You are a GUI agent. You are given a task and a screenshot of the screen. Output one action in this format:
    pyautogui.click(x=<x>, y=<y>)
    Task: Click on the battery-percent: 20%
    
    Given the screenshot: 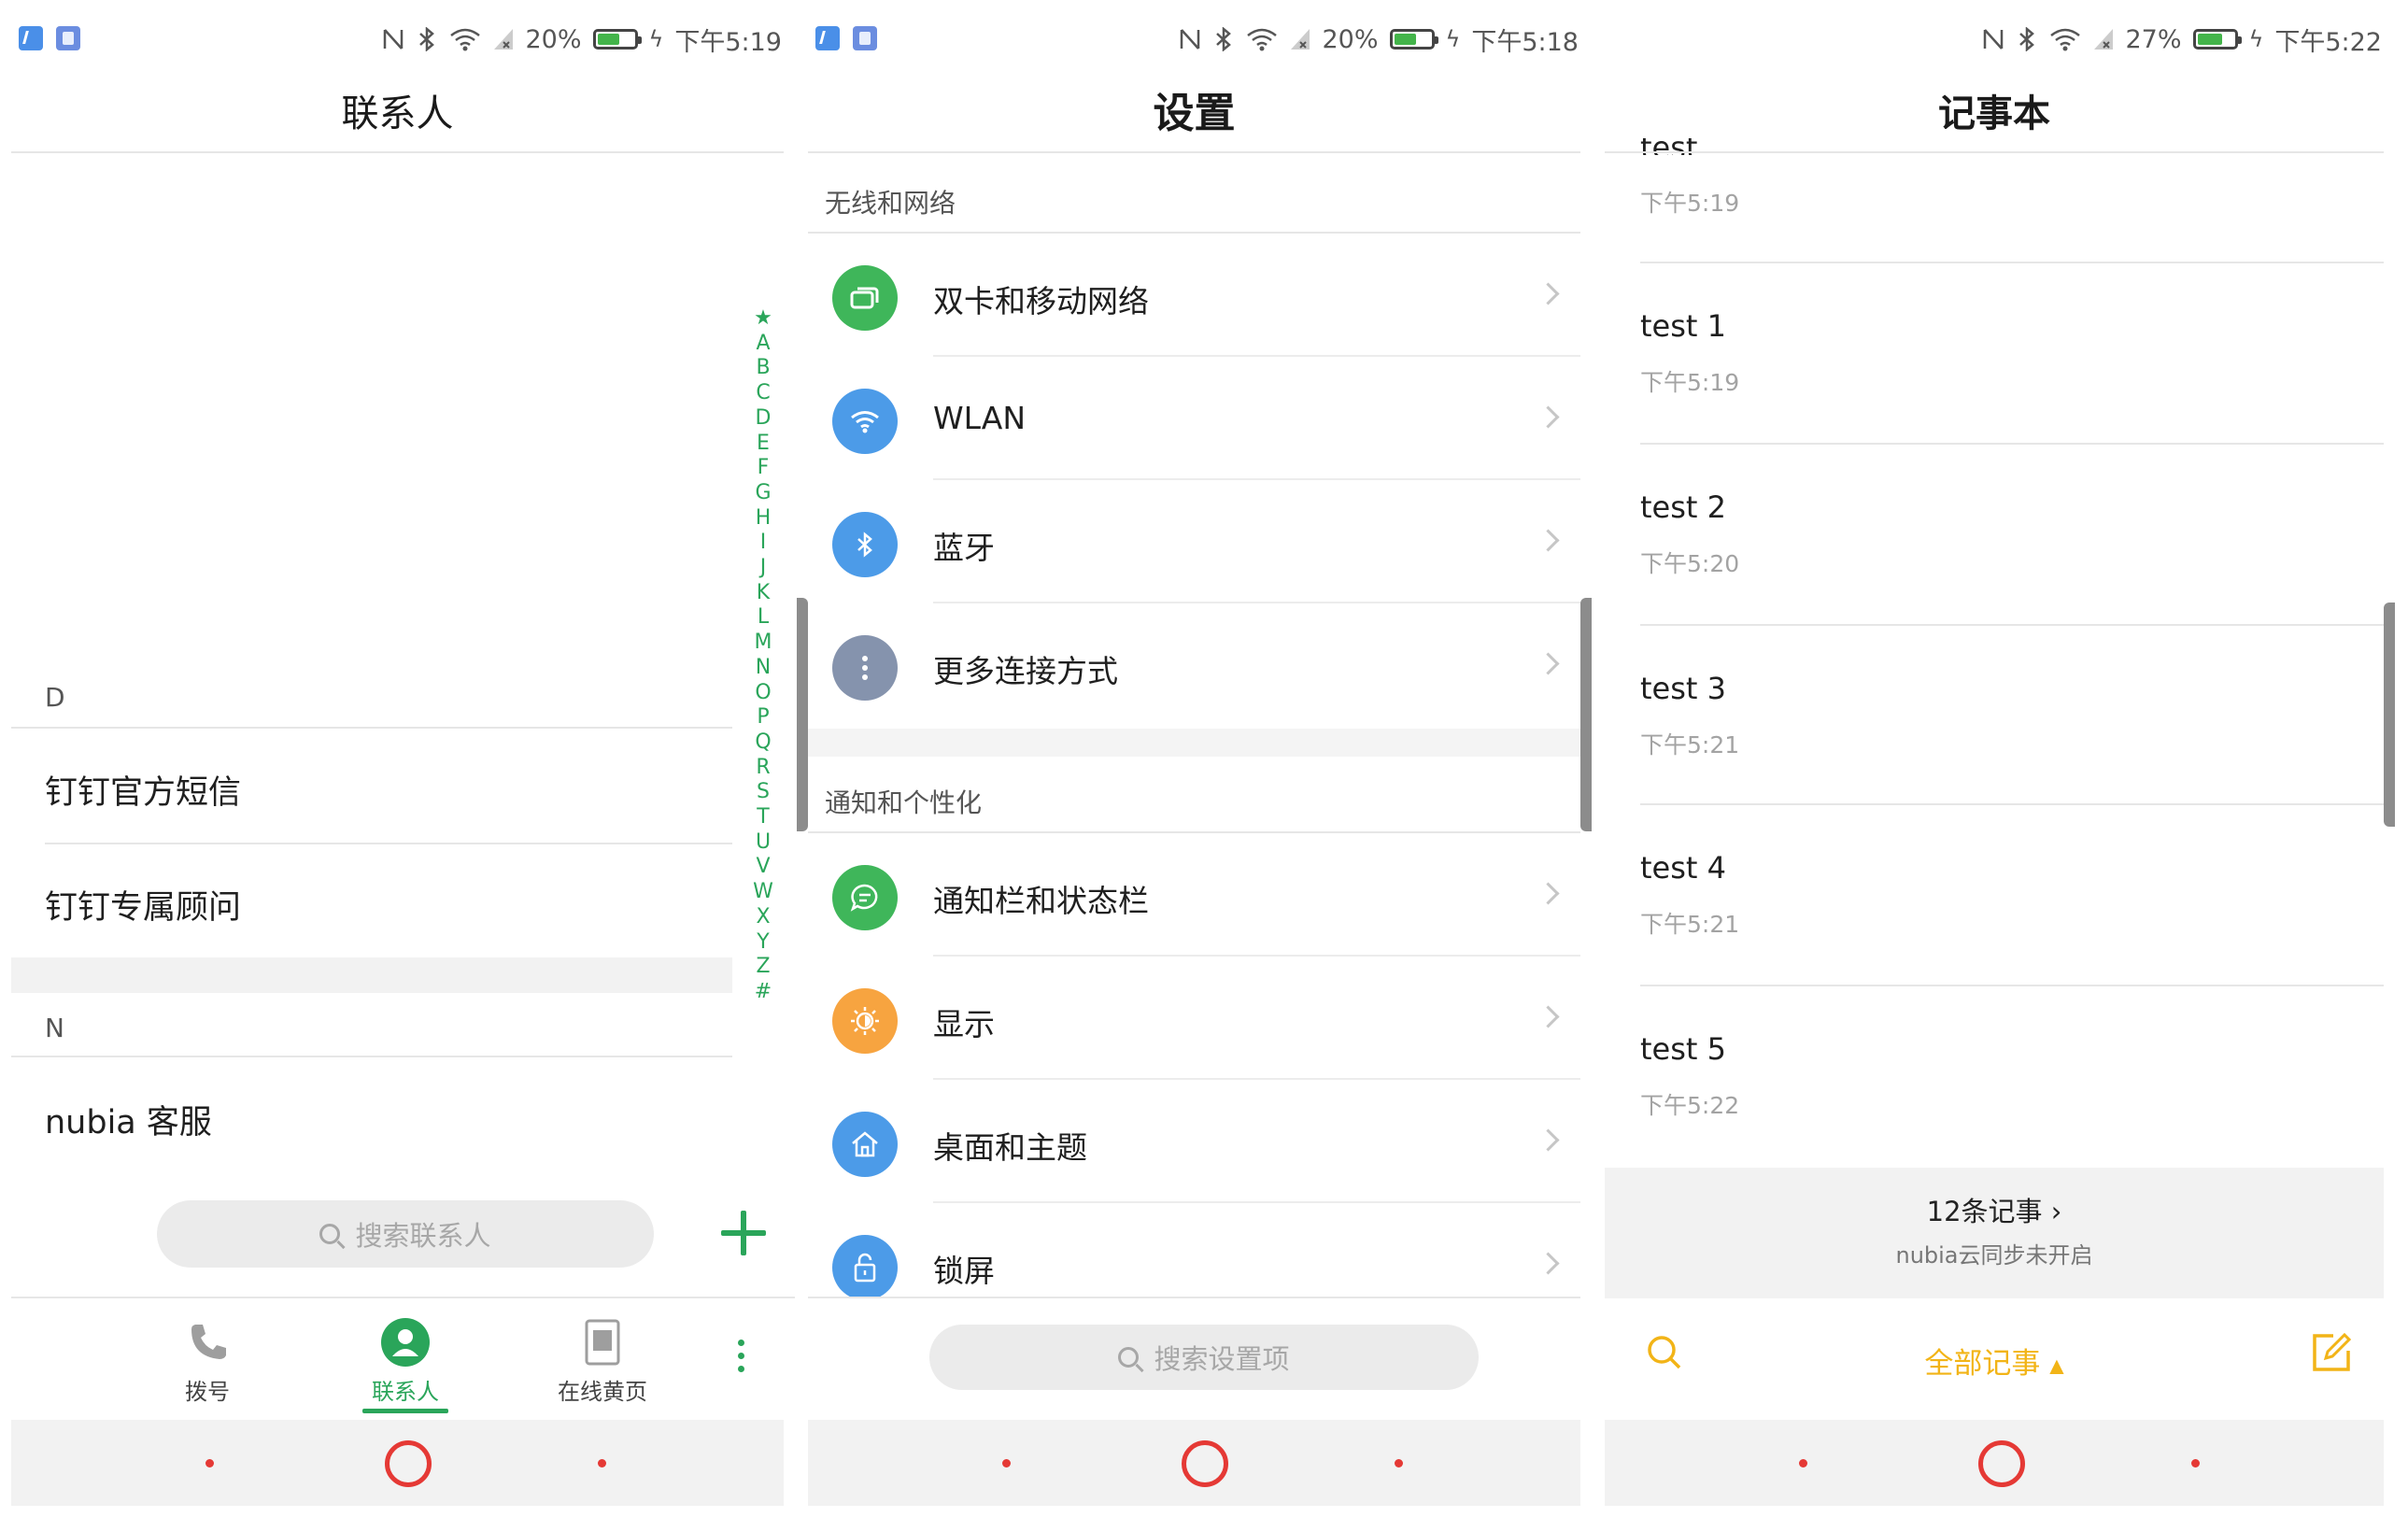 What is the action you would take?
    pyautogui.click(x=553, y=39)
    